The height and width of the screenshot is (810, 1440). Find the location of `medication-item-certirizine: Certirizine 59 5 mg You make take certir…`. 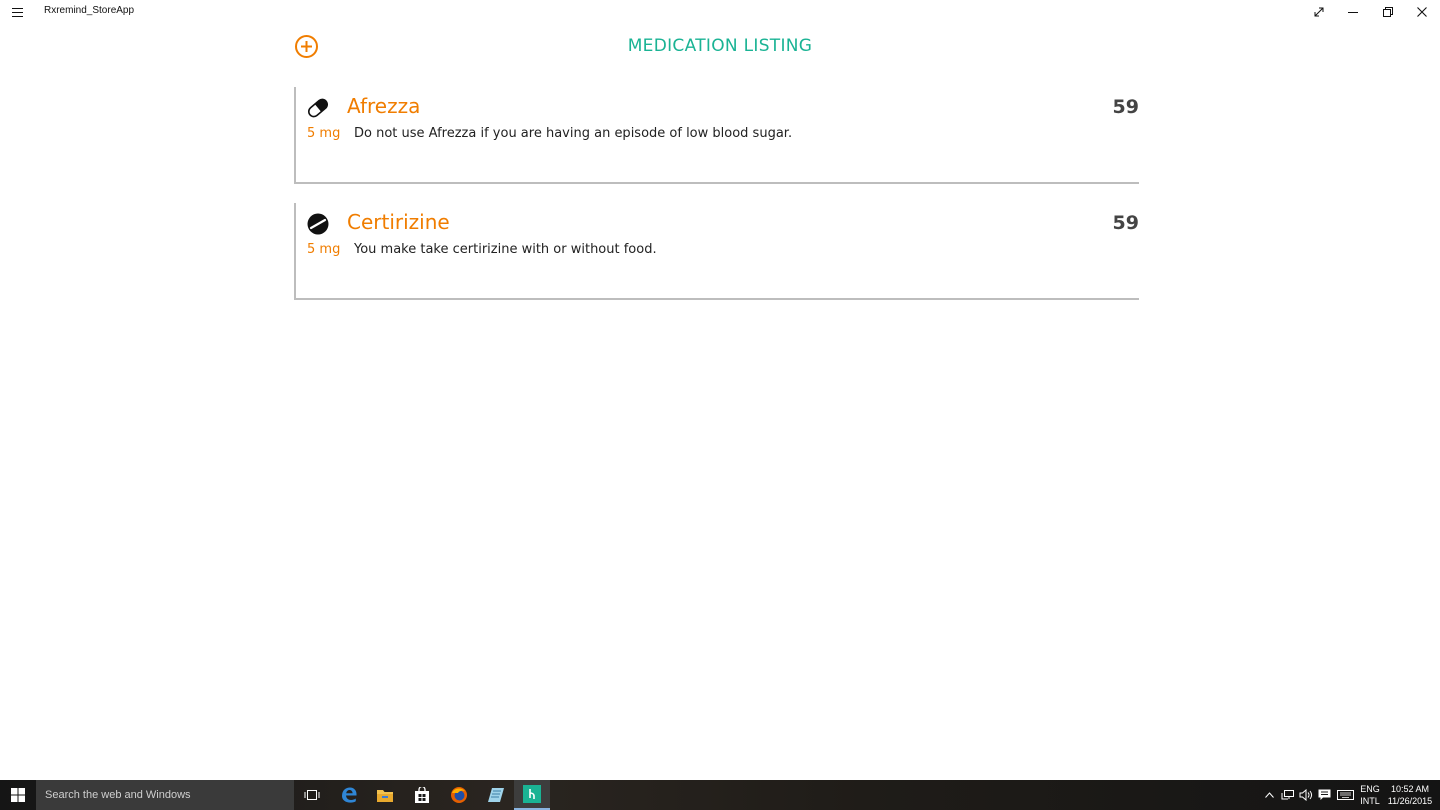

medication-item-certirizine: Certirizine 59 5 mg You make take certir… is located at coordinates (716, 251).